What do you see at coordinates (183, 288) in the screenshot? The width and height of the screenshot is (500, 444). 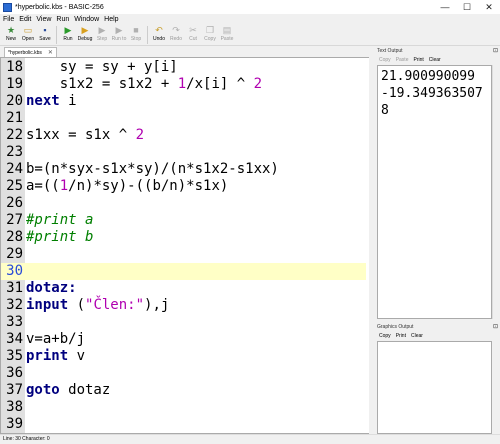 I see `code-line: 31 dotaz:` at bounding box center [183, 288].